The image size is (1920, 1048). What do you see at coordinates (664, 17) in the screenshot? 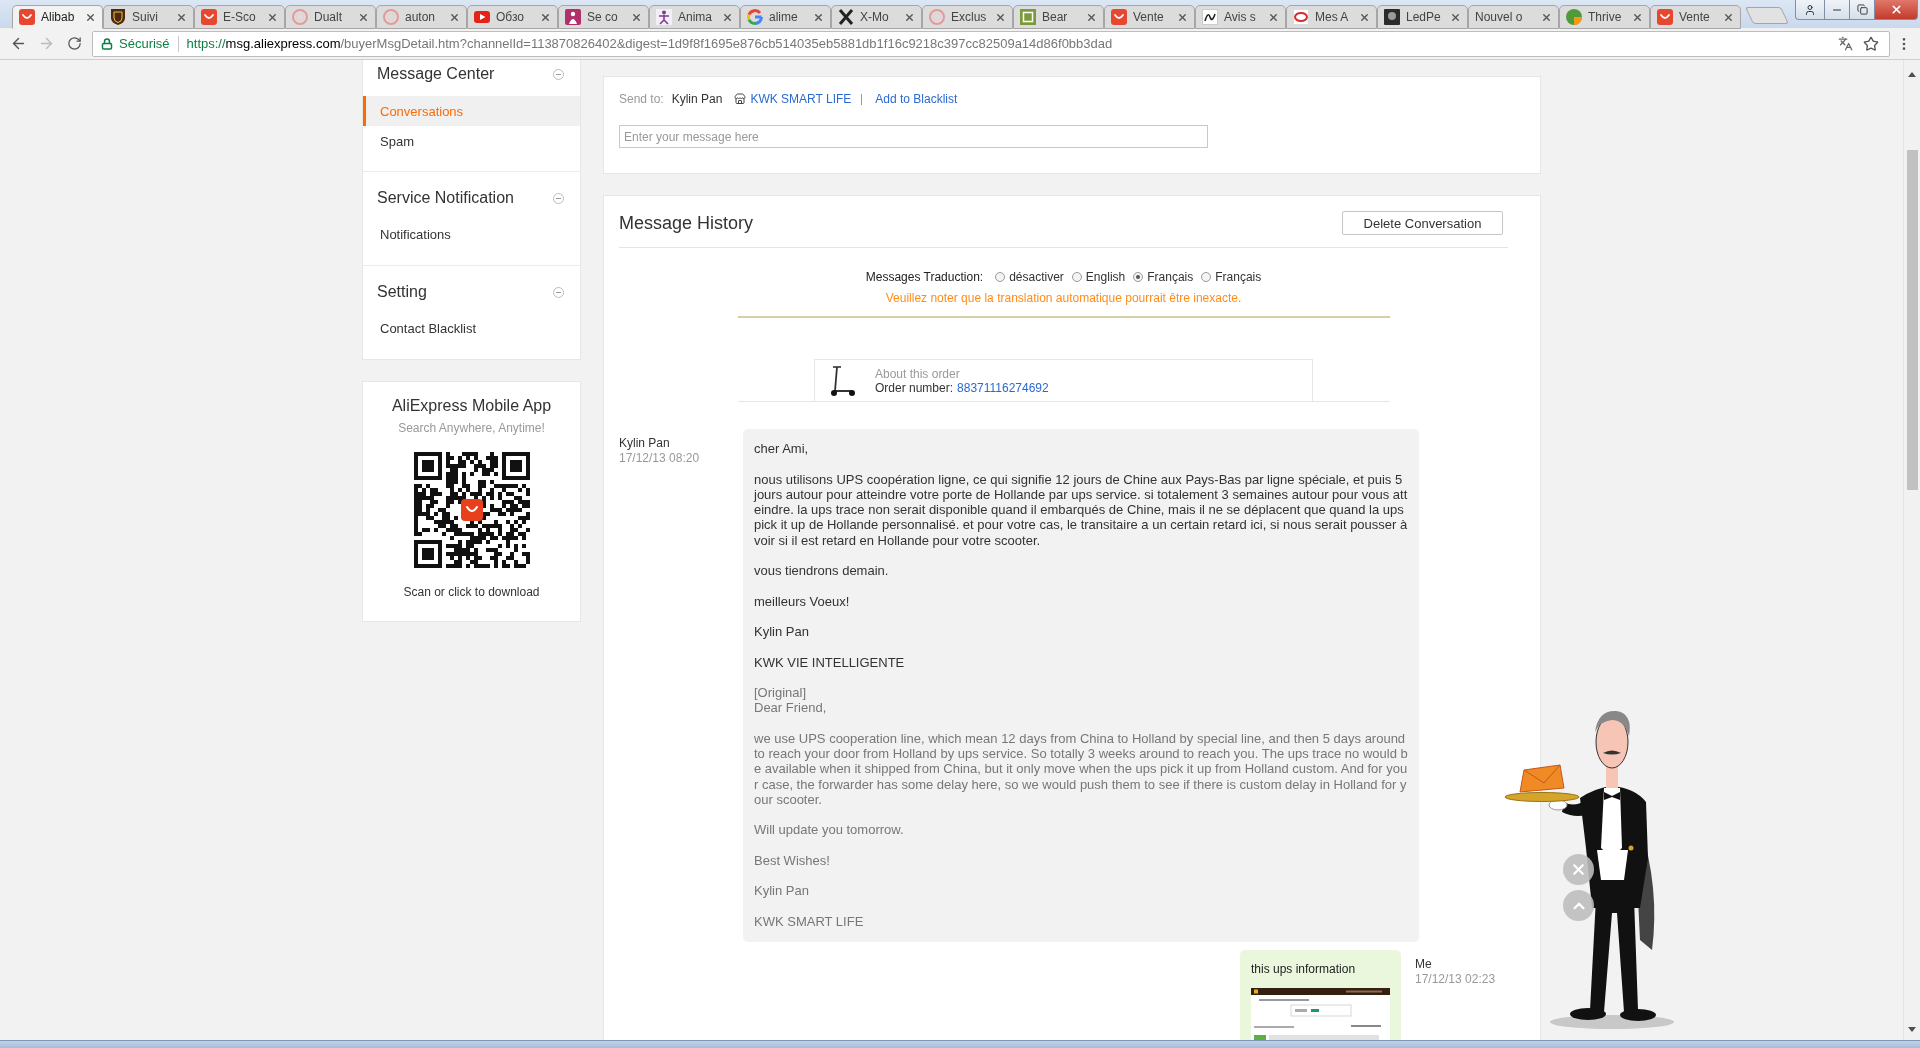
I see `stick-figure-icon` at bounding box center [664, 17].